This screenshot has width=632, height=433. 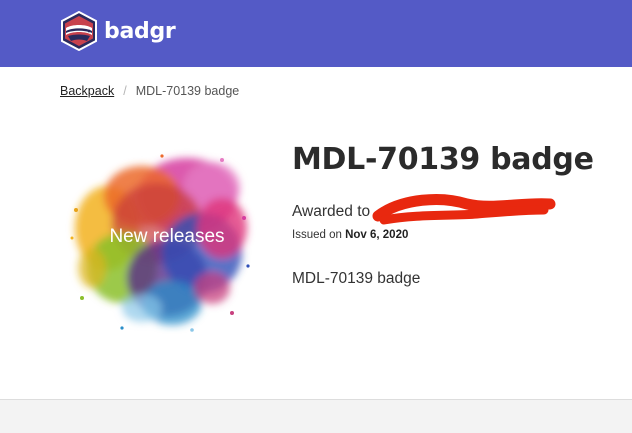 I want to click on page-footer, so click(x=316, y=416).